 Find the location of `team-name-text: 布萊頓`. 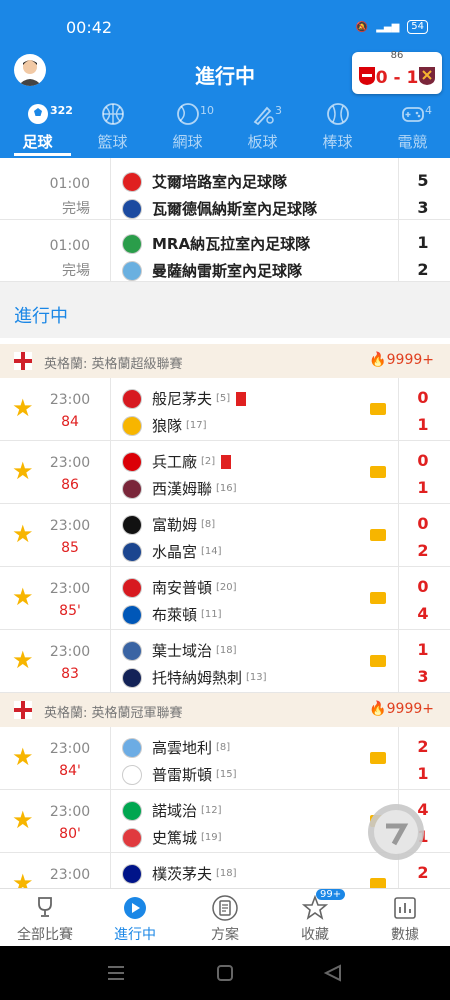

team-name-text: 布萊頓 is located at coordinates (175, 615).